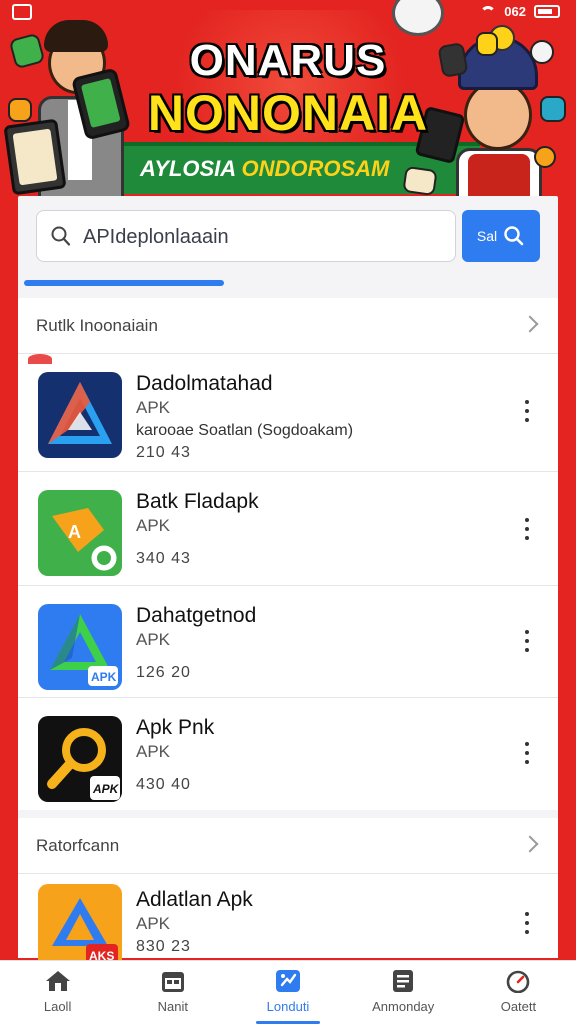  I want to click on document-icon, so click(403, 981).